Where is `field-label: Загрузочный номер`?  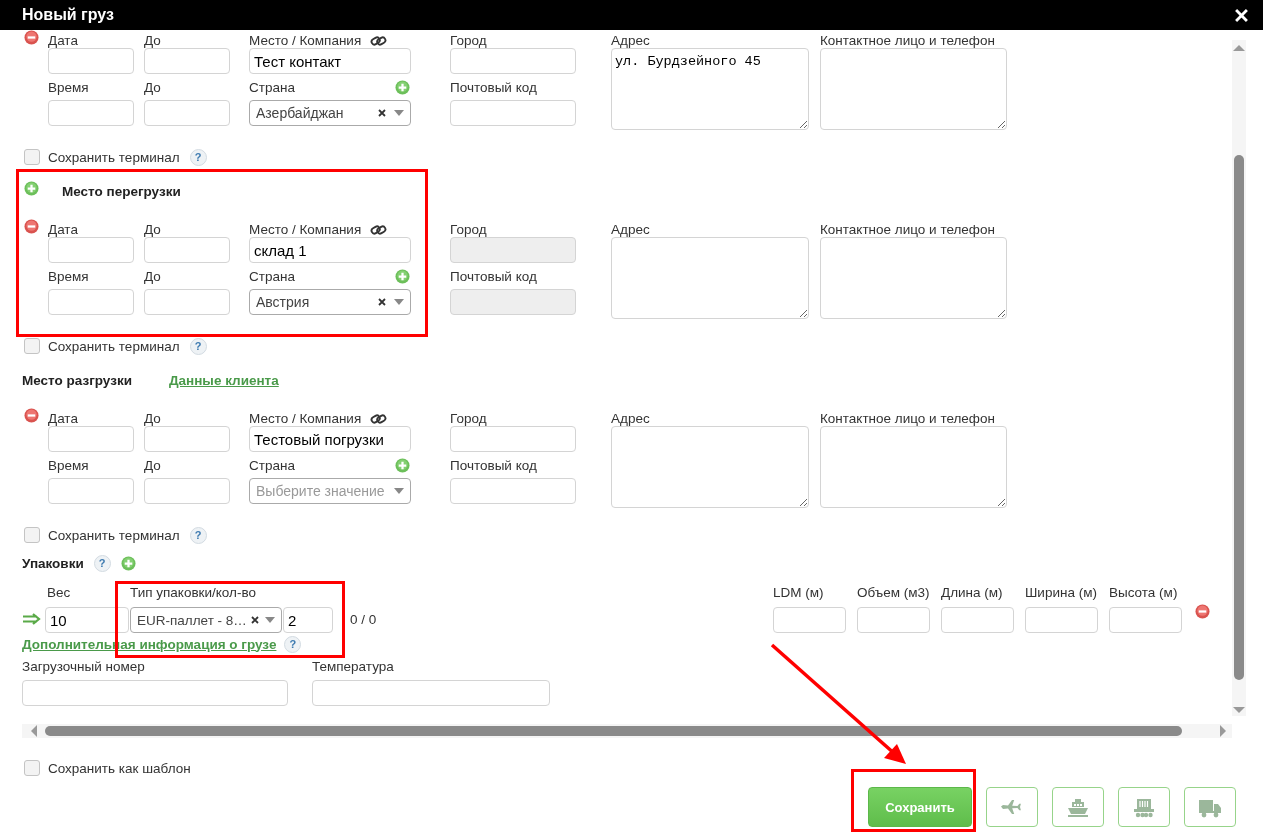
field-label: Загрузочный номер is located at coordinates (84, 666).